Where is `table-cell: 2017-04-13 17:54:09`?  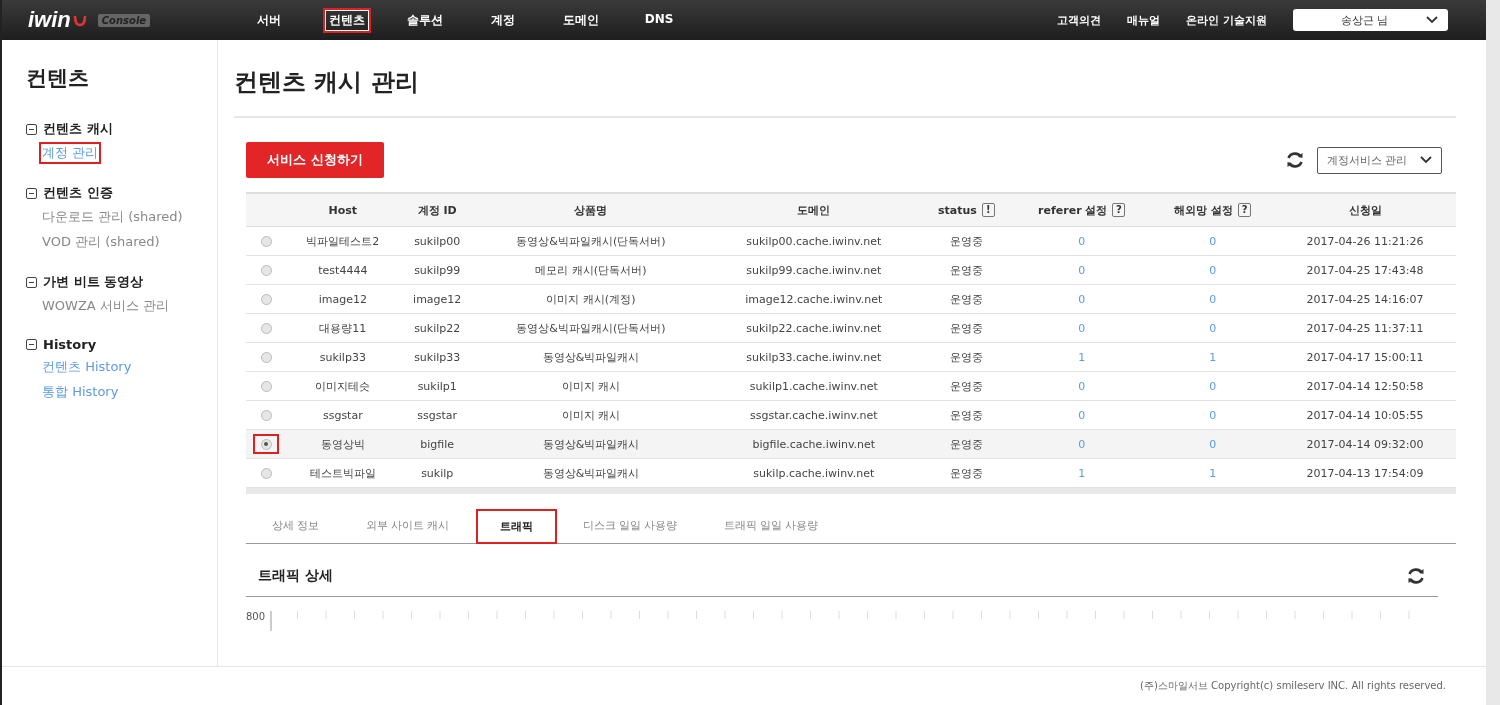
table-cell: 2017-04-13 17:54:09 is located at coordinates (1365, 473).